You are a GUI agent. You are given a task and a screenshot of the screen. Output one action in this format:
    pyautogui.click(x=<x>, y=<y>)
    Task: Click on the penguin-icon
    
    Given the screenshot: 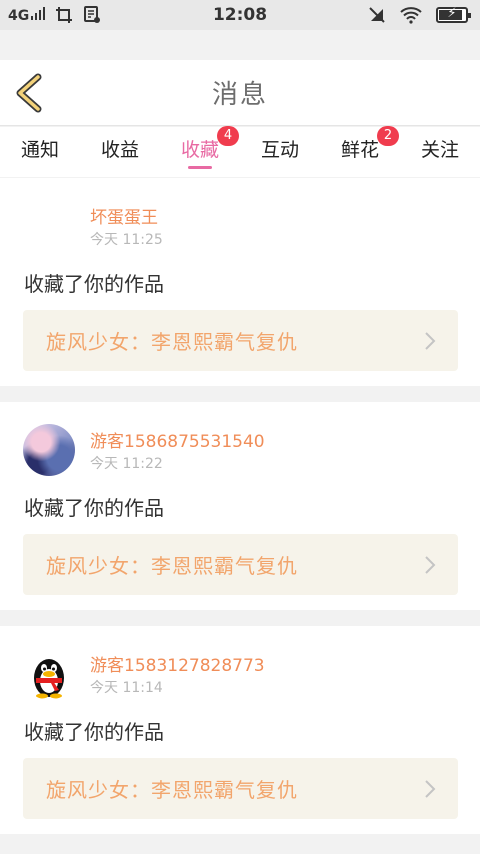 What is the action you would take?
    pyautogui.click(x=49, y=674)
    